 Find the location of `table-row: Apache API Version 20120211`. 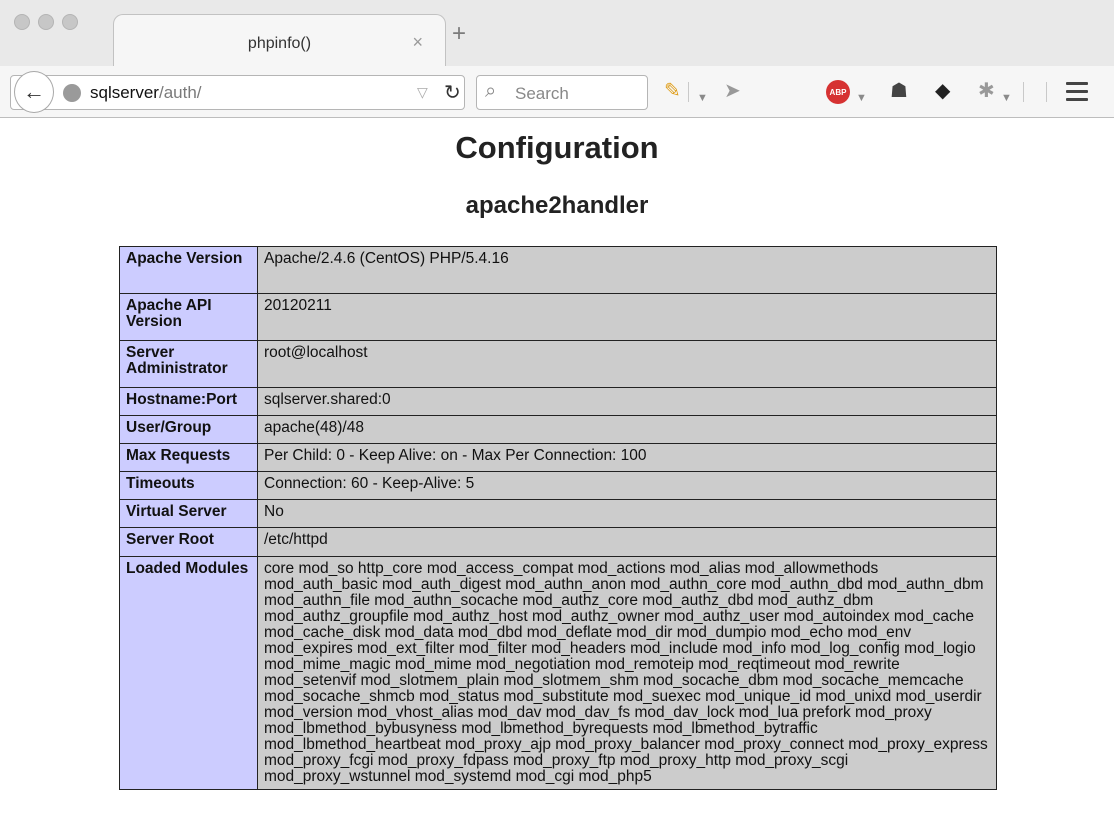

table-row: Apache API Version 20120211 is located at coordinates (558, 317).